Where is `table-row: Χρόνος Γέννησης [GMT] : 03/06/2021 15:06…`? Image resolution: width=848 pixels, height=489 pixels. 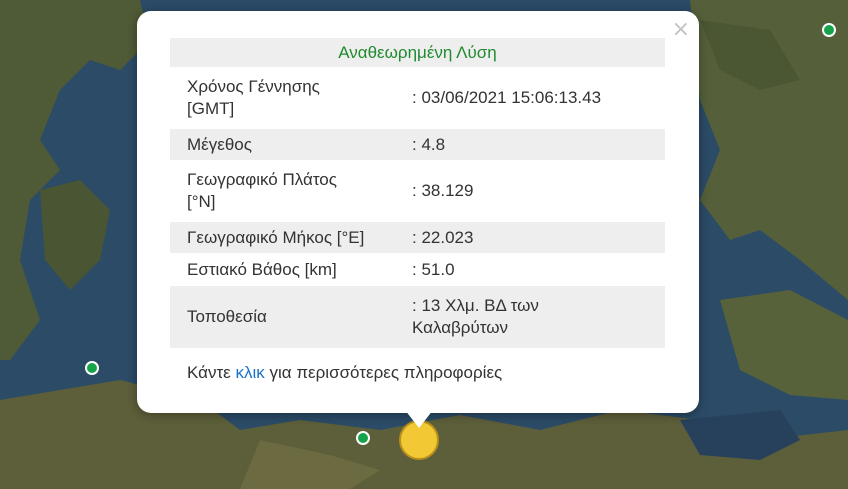 table-row: Χρόνος Γέννησης [GMT] : 03/06/2021 15:06… is located at coordinates (417, 98).